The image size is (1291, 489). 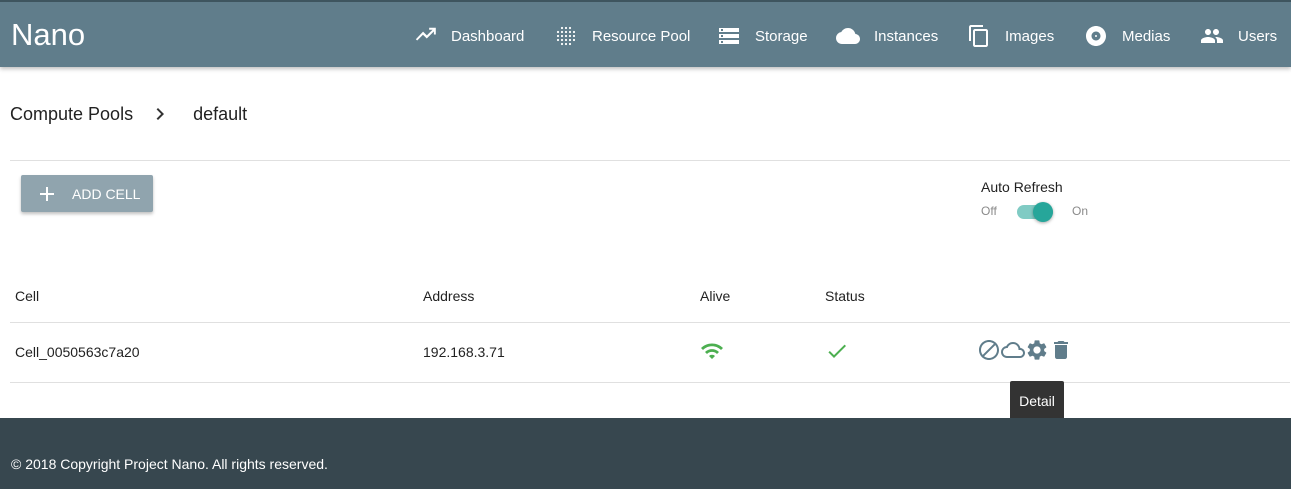 What do you see at coordinates (48, 35) in the screenshot?
I see `app-brand: Nano` at bounding box center [48, 35].